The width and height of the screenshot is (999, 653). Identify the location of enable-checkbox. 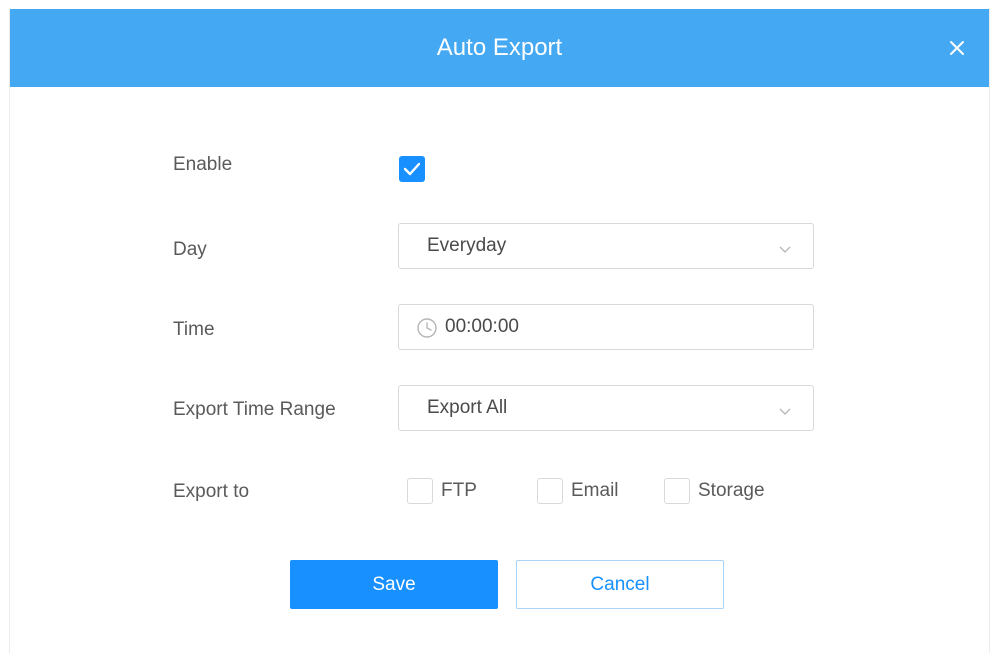
(412, 169).